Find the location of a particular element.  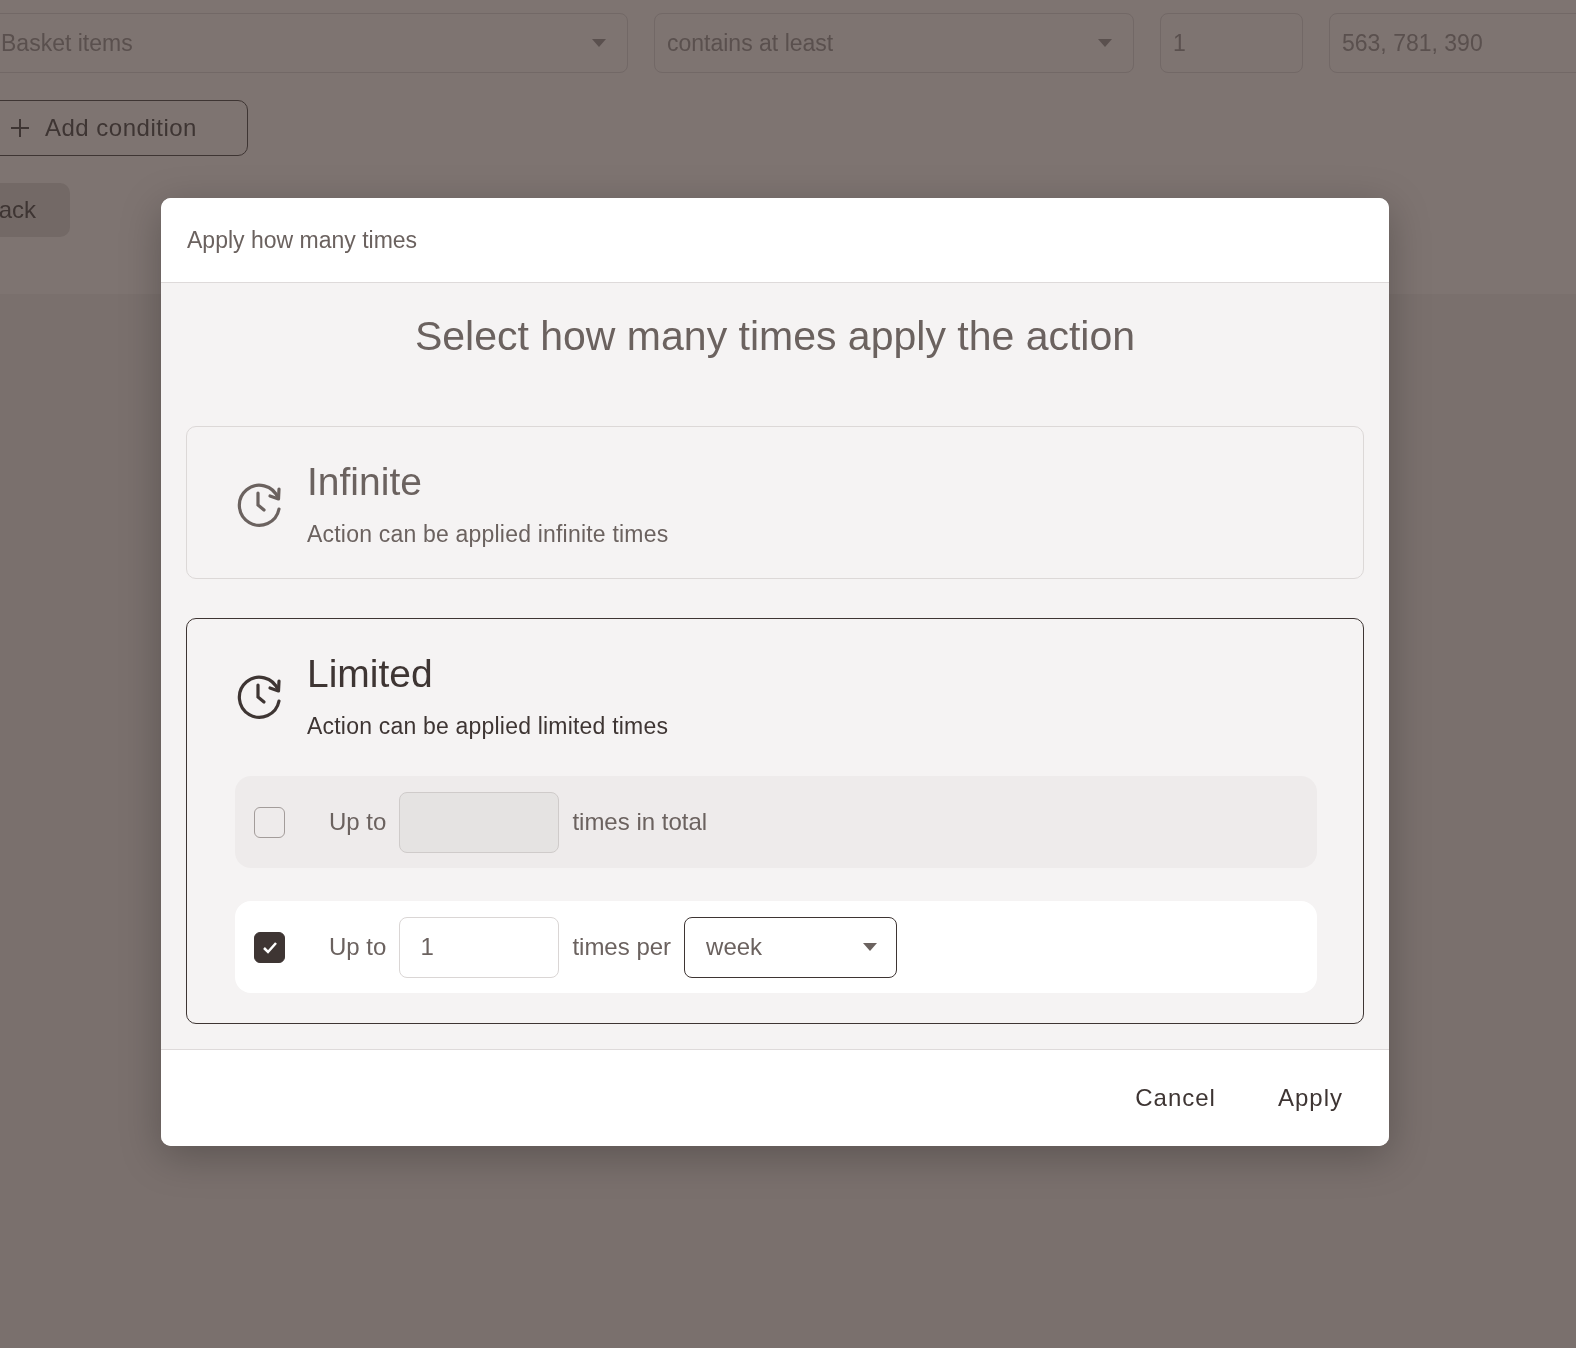

dialog-button: Apply is located at coordinates (1310, 1098).